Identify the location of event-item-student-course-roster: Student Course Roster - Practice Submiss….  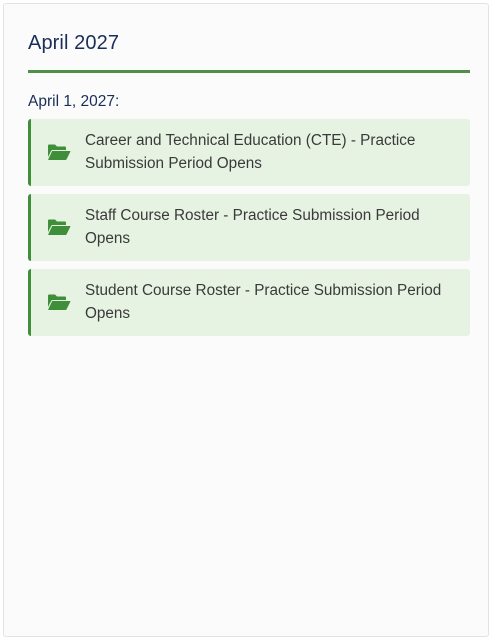
(249, 302).